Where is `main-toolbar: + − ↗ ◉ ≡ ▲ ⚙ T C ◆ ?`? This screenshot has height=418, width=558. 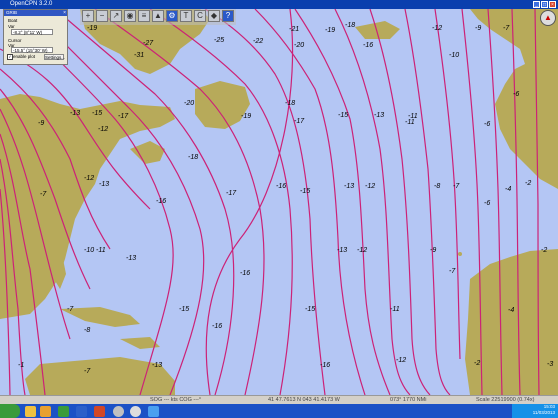 main-toolbar: + − ↗ ◉ ≡ ▲ ⚙ T C ◆ ? is located at coordinates (158, 17).